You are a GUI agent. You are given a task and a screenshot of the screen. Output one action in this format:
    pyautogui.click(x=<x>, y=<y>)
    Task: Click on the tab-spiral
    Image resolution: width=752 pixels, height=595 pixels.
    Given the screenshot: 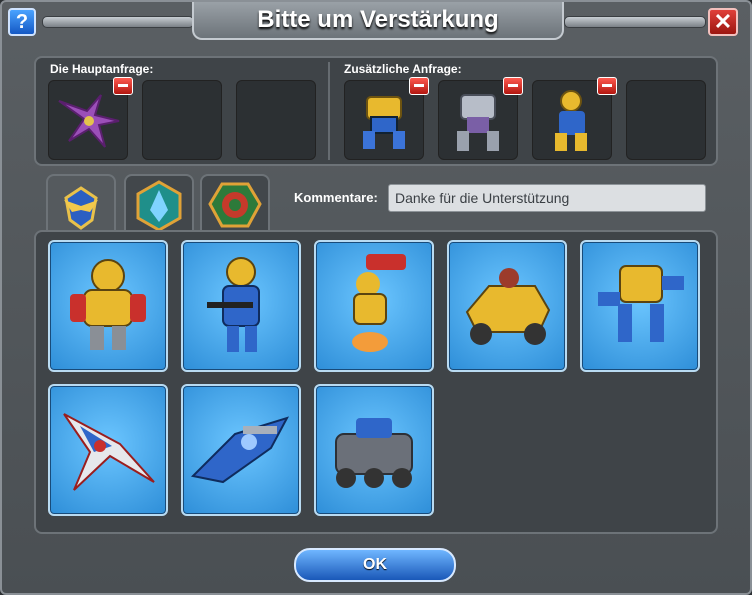 What is the action you would take?
    pyautogui.click(x=235, y=204)
    